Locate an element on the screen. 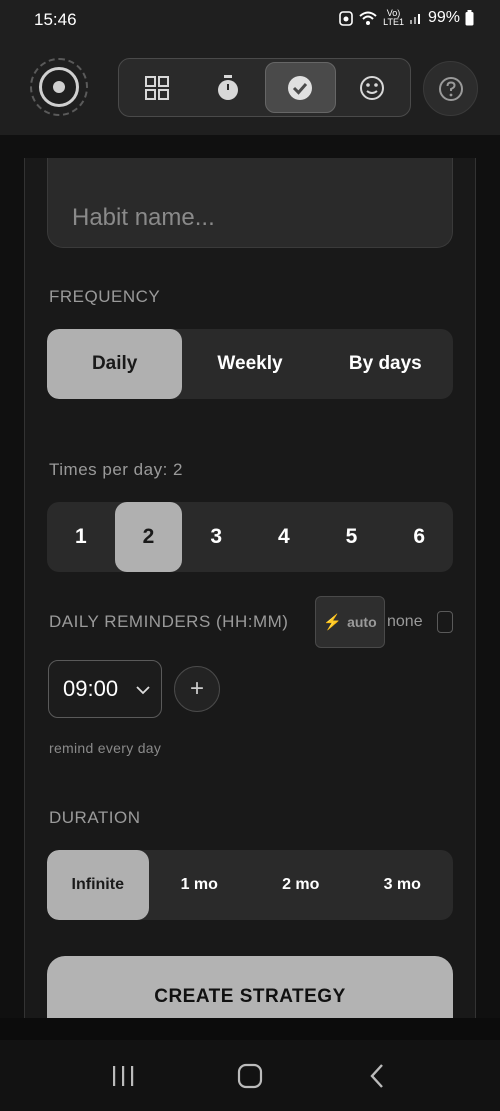 Image resolution: width=500 pixels, height=1111 pixels. battery-percent: 99% is located at coordinates (443, 17).